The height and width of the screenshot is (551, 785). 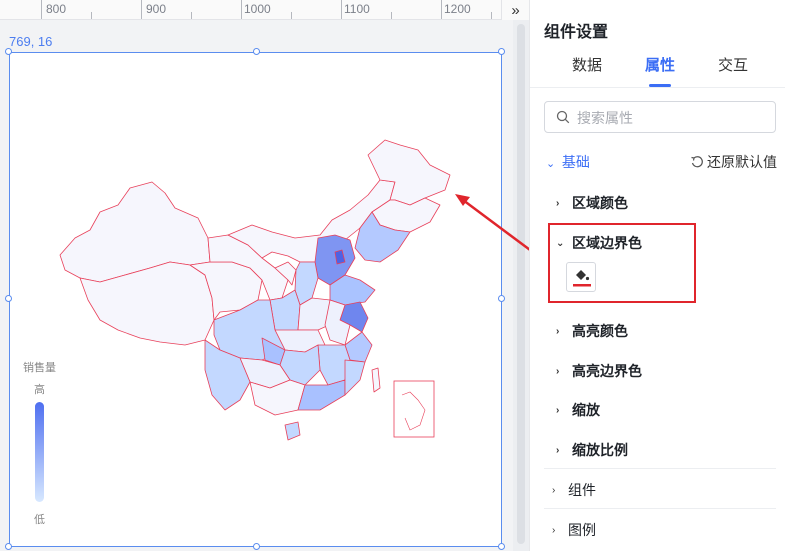 What do you see at coordinates (575, 162) in the screenshot?
I see `section-basic-label: 基础` at bounding box center [575, 162].